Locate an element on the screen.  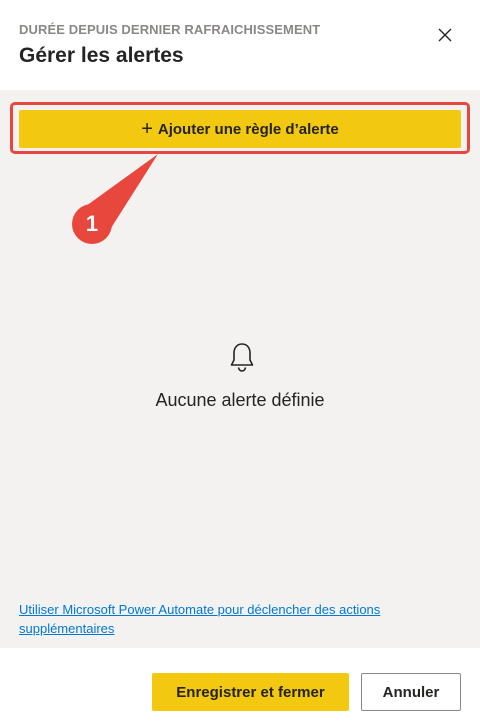
save-and-close-button: Enregistrer et fermer is located at coordinates (250, 692).